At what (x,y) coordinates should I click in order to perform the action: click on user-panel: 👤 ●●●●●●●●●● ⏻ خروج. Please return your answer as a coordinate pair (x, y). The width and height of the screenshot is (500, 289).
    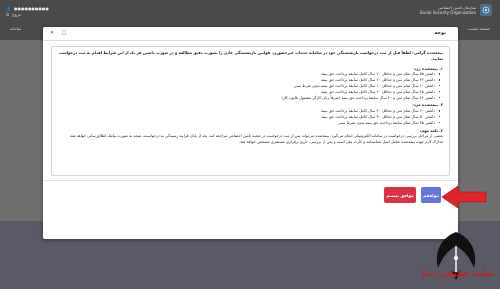
    Looking at the image, I should click on (27, 12).